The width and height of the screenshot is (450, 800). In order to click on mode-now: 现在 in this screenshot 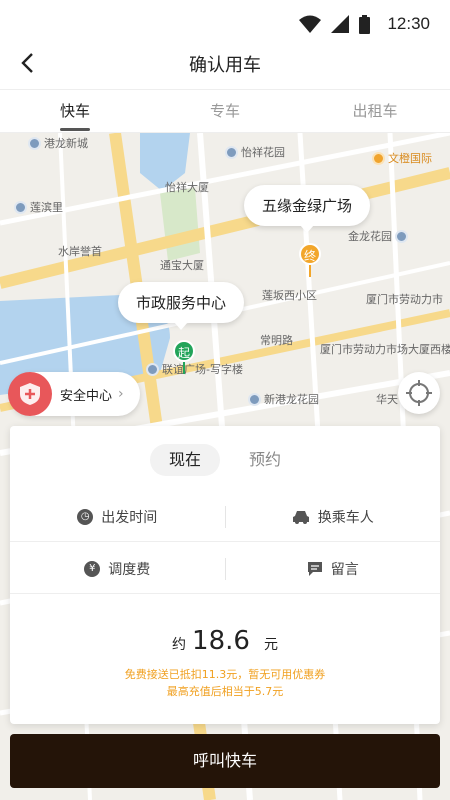, I will do `click(185, 460)`.